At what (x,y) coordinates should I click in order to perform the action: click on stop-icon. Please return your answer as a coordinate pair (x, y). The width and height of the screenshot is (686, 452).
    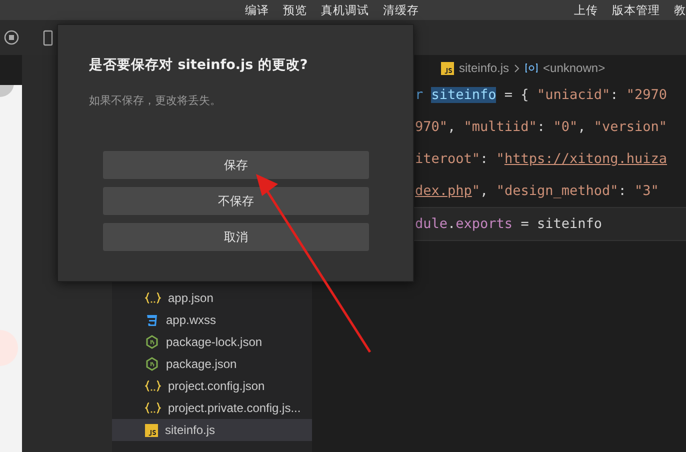
    Looking at the image, I should click on (11, 37).